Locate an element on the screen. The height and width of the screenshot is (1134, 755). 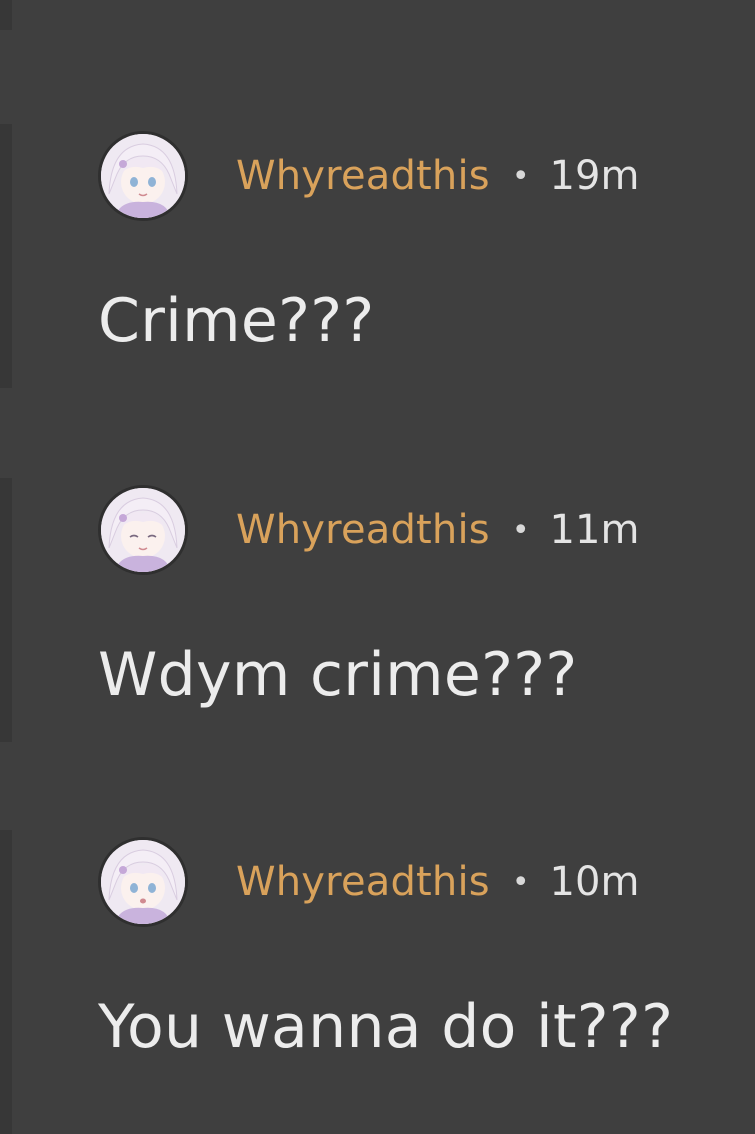
comment-header: Whyreadthis • 19m is located at coordinates (368, 176).